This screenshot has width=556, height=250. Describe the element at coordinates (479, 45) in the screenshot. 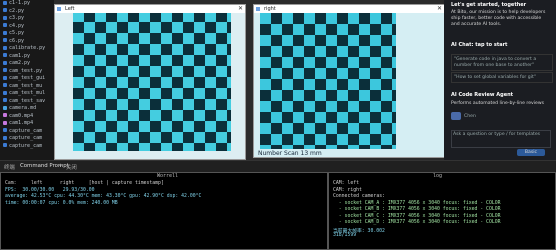

I see `ai-chat-heading: AI Chat: tap to start` at that location.